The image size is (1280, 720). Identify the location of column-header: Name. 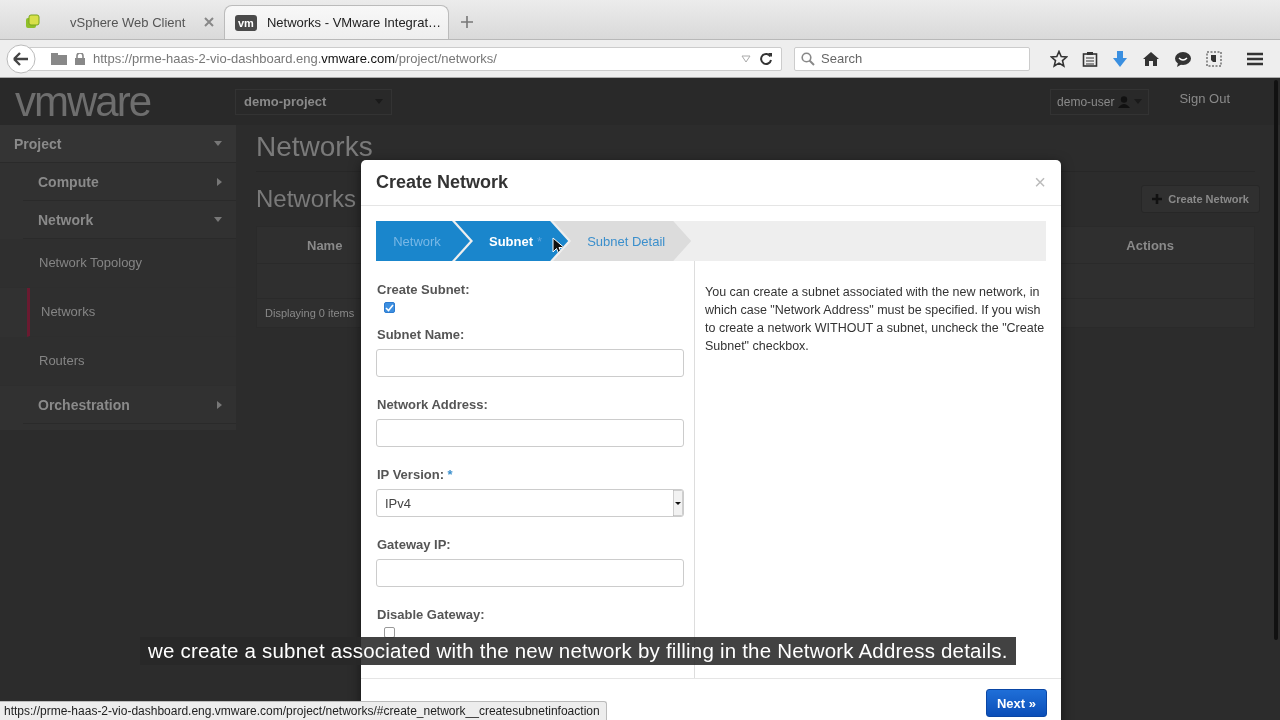
(325, 245).